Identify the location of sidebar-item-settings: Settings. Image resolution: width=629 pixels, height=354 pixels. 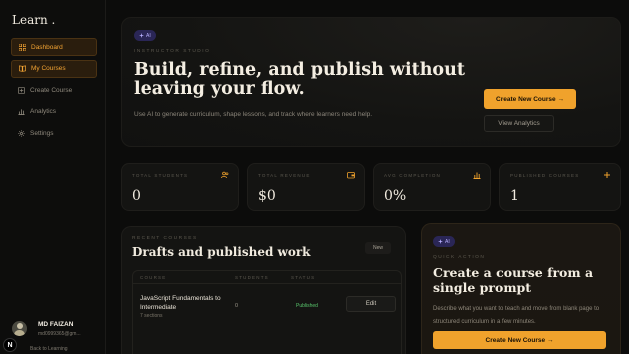
(54, 133).